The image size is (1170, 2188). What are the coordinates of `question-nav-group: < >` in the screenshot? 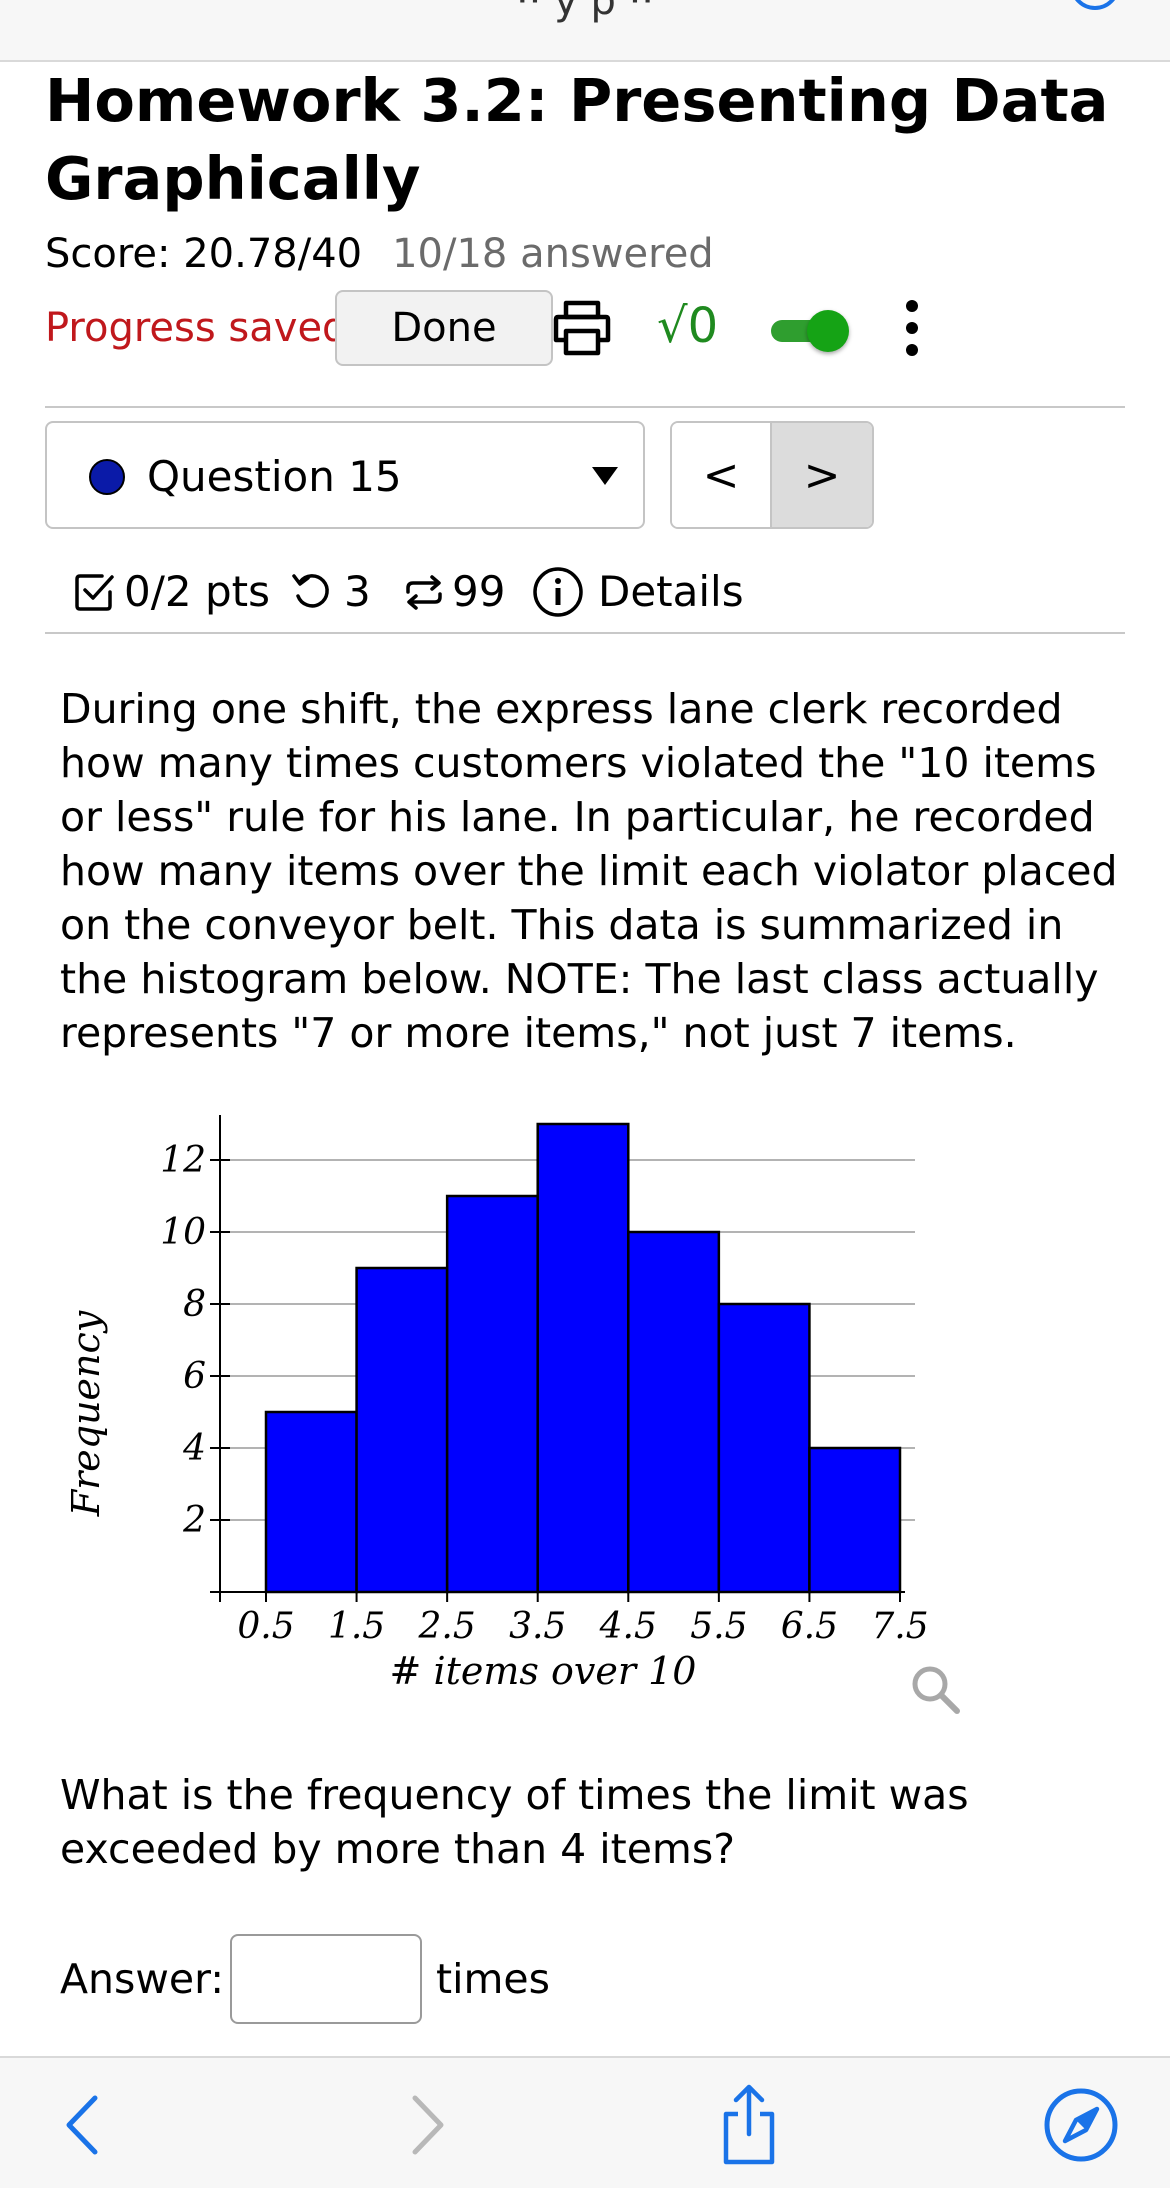 It's located at (772, 475).